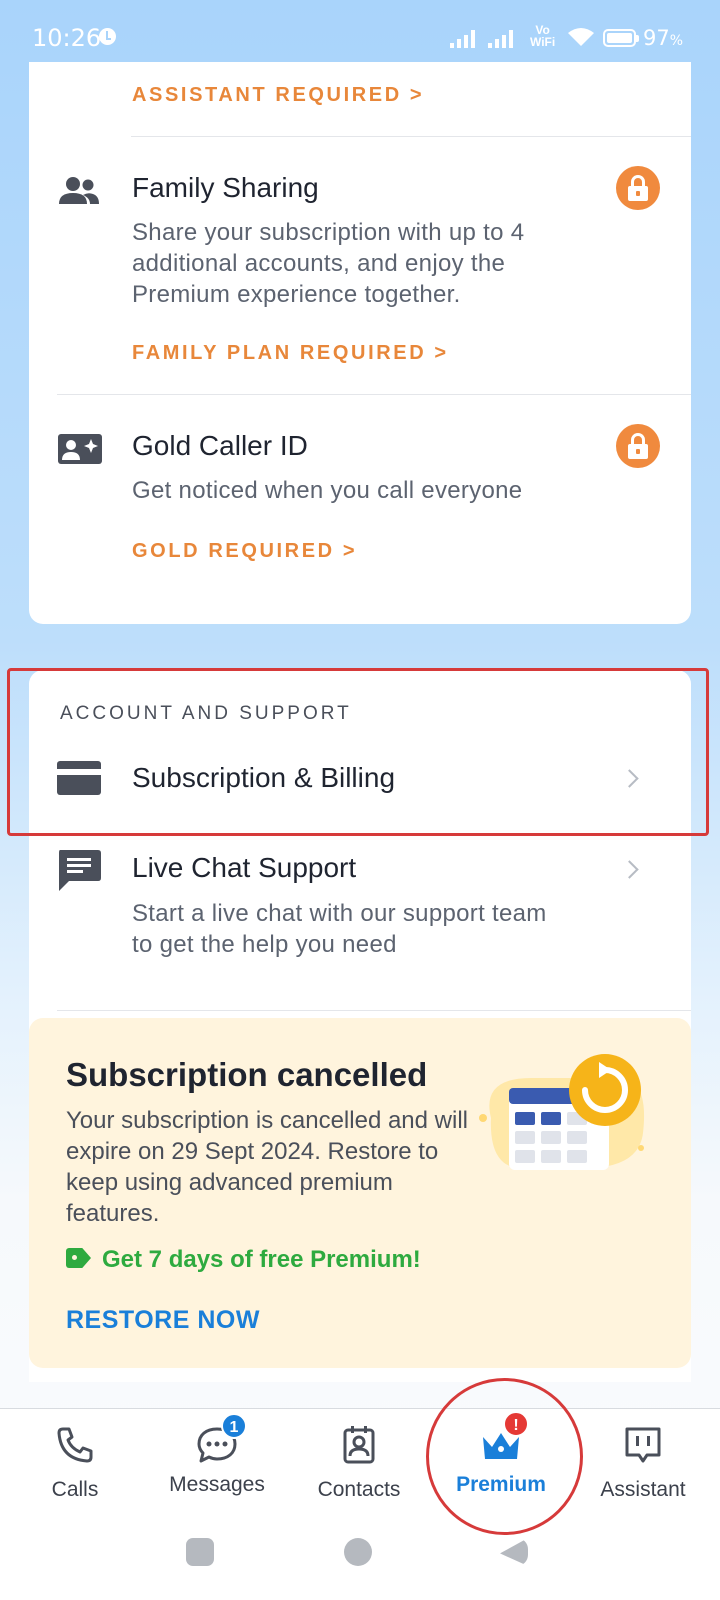 The width and height of the screenshot is (720, 1600). I want to click on alarm-icon, so click(107, 36).